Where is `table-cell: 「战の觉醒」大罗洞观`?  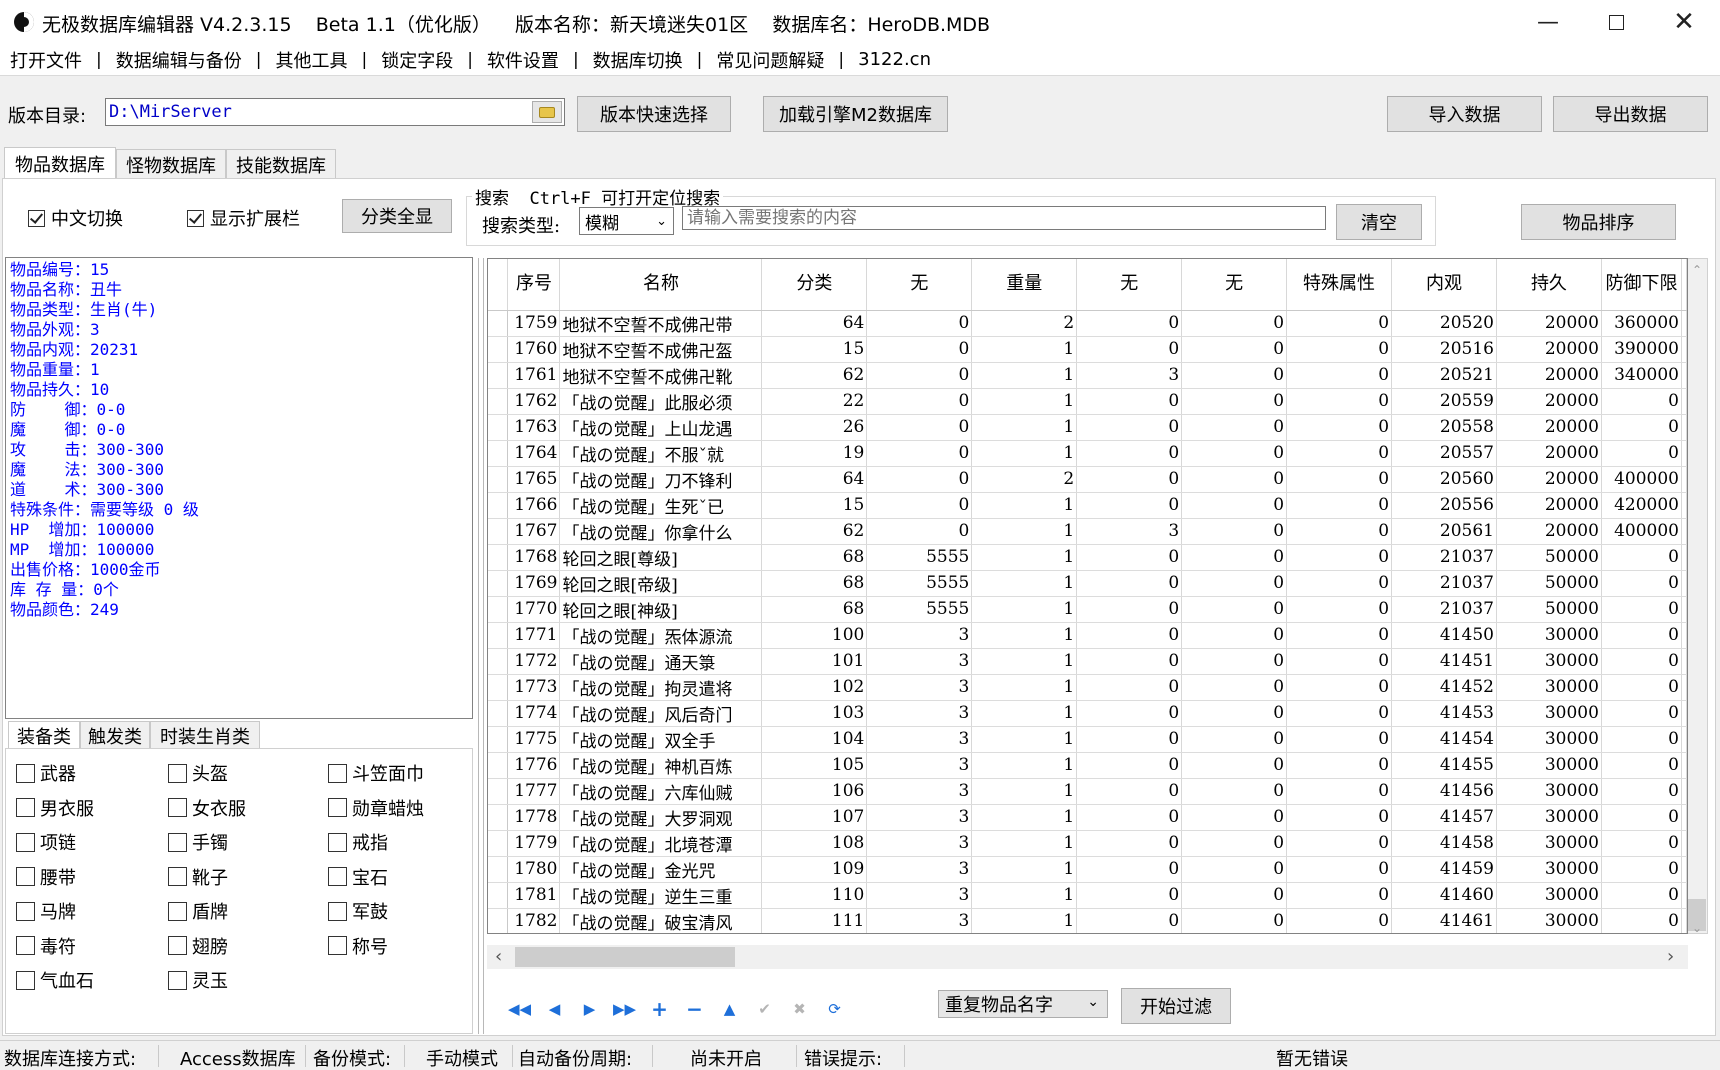 table-cell: 「战の觉醒」大罗洞观 is located at coordinates (661, 817).